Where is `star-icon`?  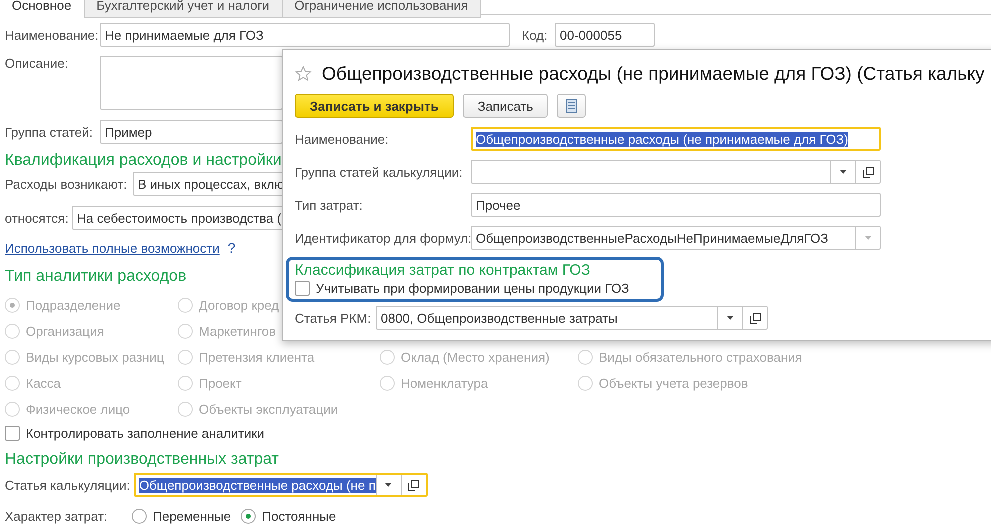 star-icon is located at coordinates (303, 74).